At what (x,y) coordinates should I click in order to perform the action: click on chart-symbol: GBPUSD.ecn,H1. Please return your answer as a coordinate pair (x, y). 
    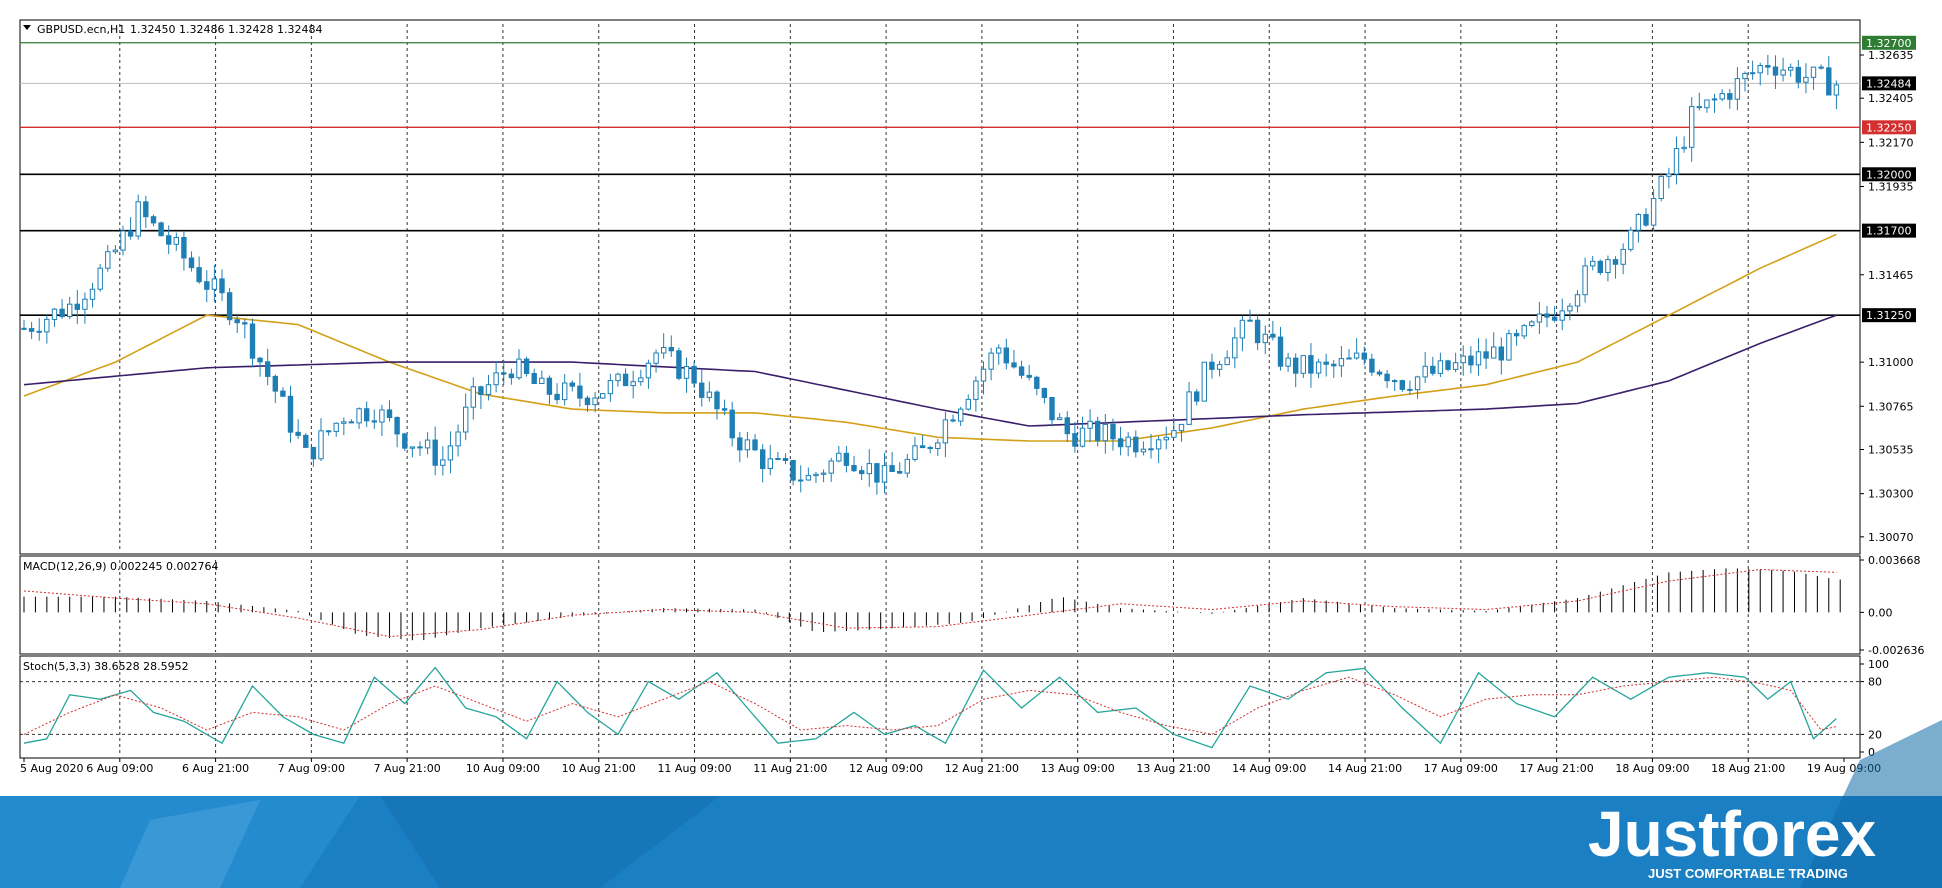
    Looking at the image, I should click on (81, 29).